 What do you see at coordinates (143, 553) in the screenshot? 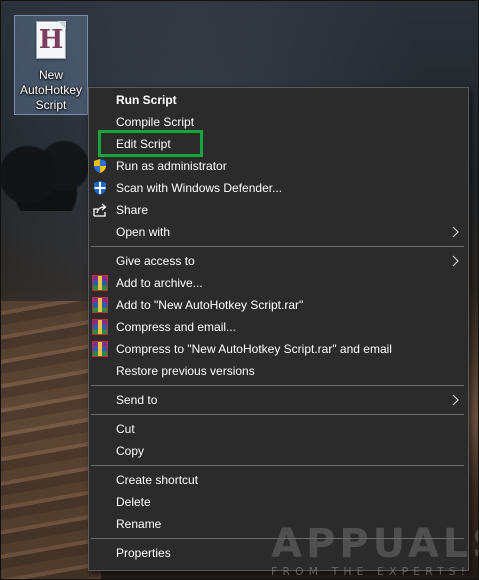
I see `menu-item-label: Properties` at bounding box center [143, 553].